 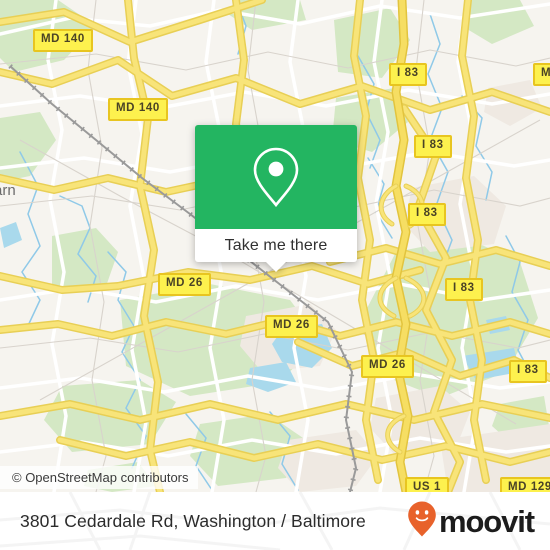 I want to click on road-shield-md-140-north: MD 140, so click(x=63, y=40).